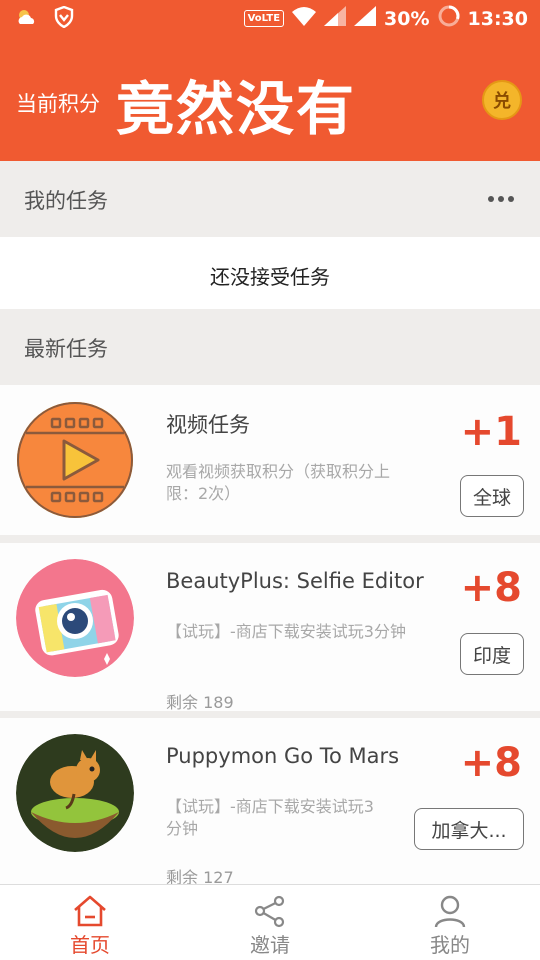 The height and width of the screenshot is (960, 540). I want to click on more-options-icon, so click(501, 199).